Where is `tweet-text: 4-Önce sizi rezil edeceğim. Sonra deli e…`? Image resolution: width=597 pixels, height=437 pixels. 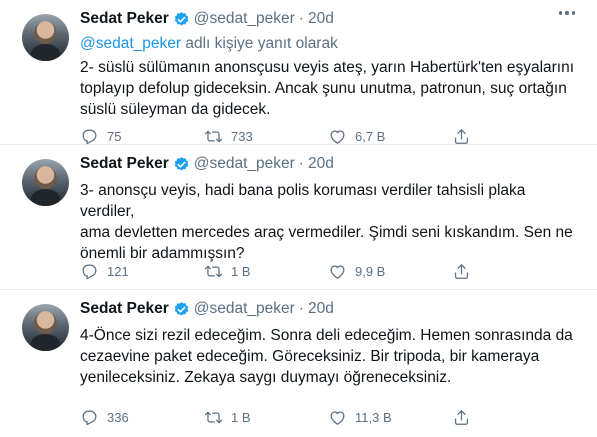
tweet-text: 4-Önce sizi rezil edeceğim. Sonra deli e… is located at coordinates (326, 356).